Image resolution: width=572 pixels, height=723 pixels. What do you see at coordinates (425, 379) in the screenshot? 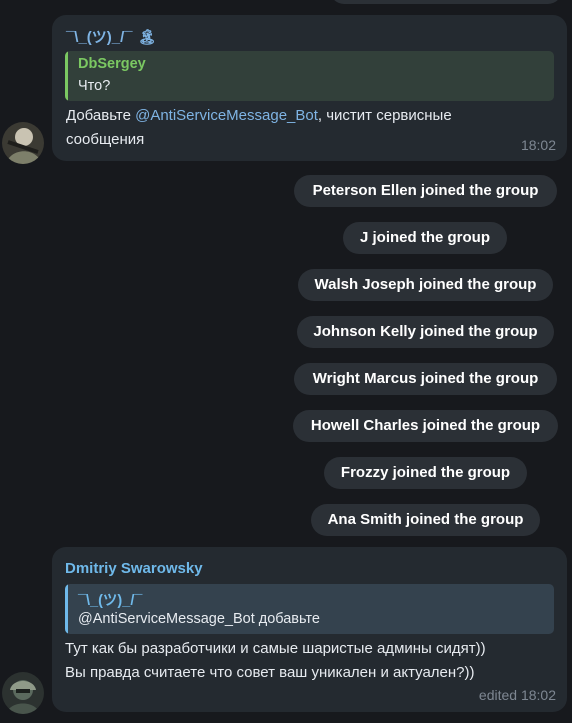
I see `service-message: Wright Marcus joined the group` at bounding box center [425, 379].